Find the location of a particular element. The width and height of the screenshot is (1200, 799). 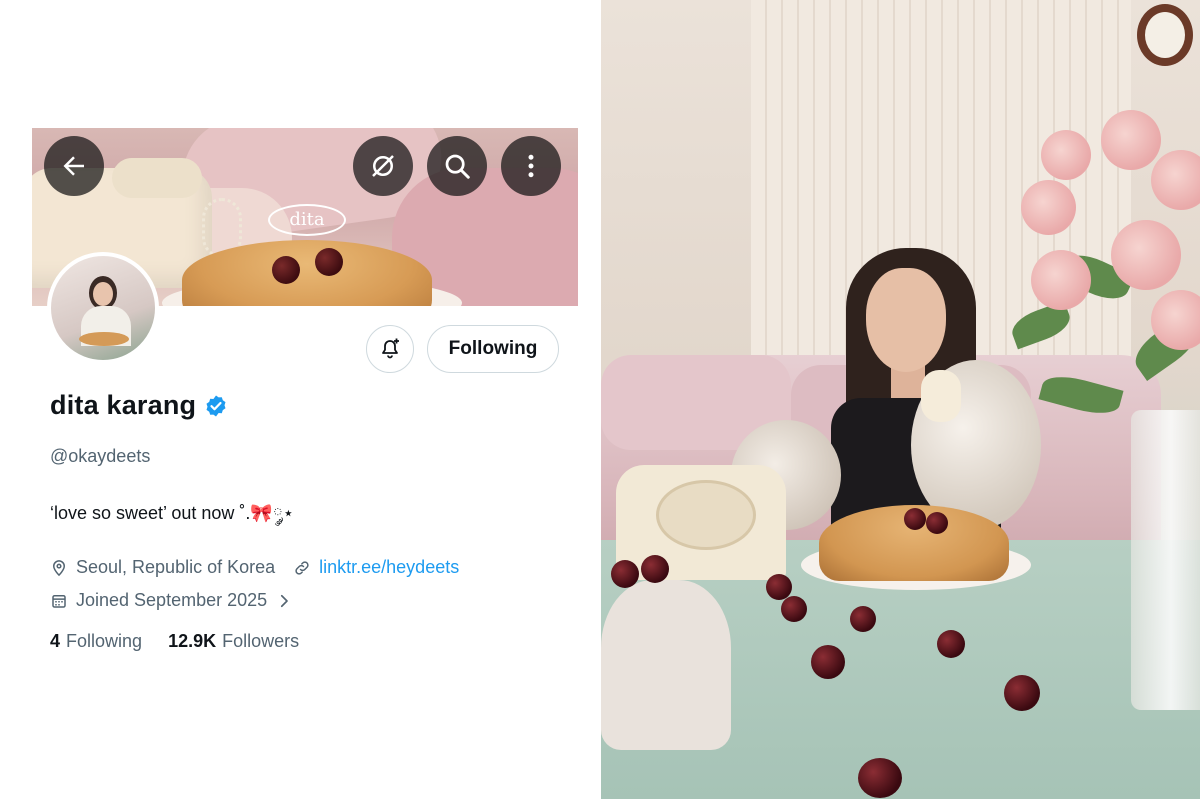

more-button is located at coordinates (531, 166).